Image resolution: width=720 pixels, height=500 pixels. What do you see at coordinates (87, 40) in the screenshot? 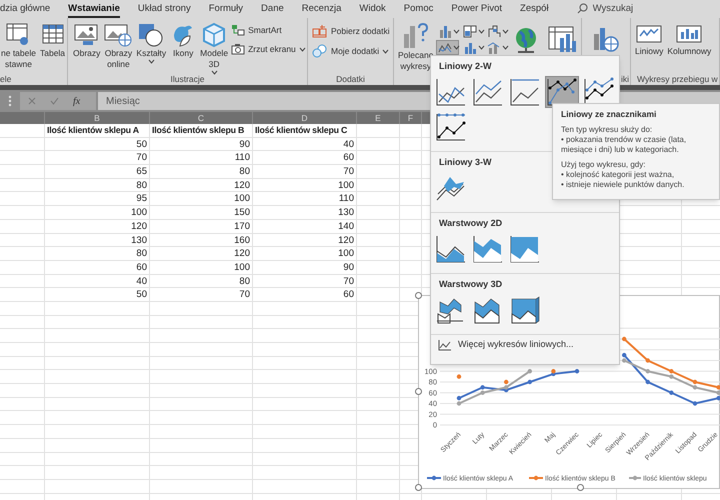
I see `ribbon-button: Obrazy` at bounding box center [87, 40].